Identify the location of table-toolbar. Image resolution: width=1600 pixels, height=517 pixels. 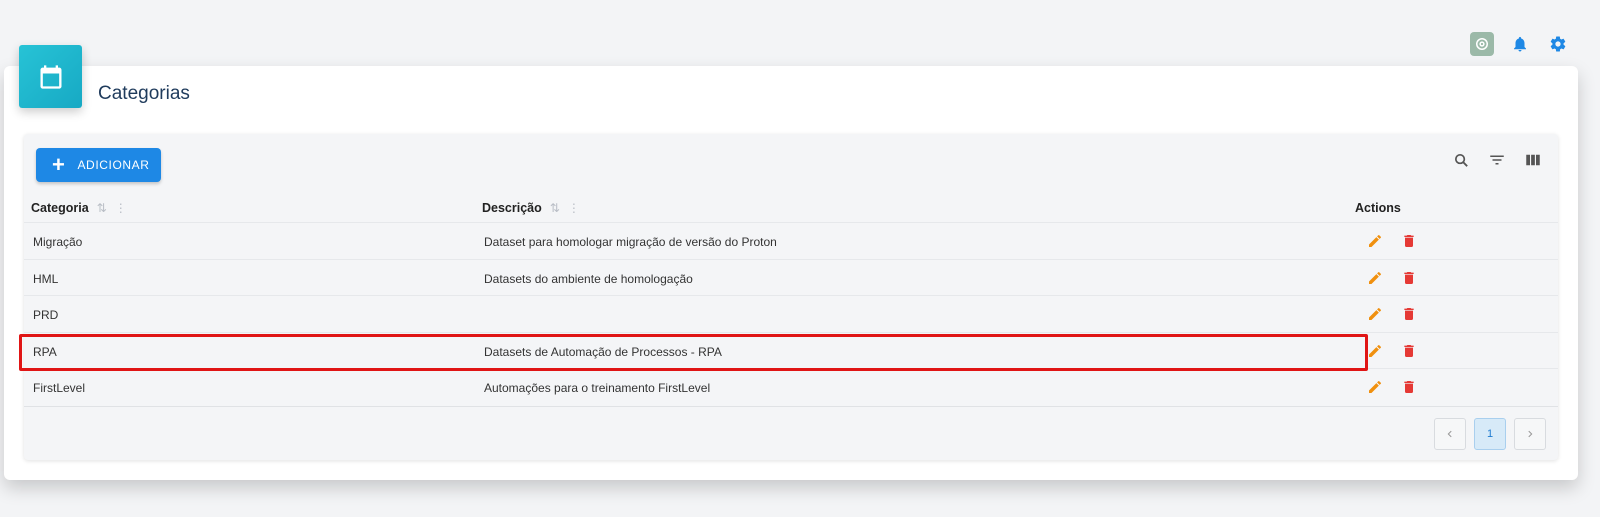
(1497, 160).